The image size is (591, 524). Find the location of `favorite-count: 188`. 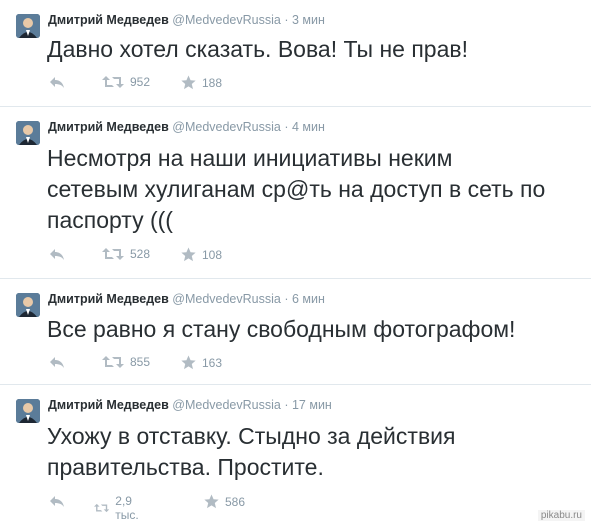

favorite-count: 188 is located at coordinates (212, 82).